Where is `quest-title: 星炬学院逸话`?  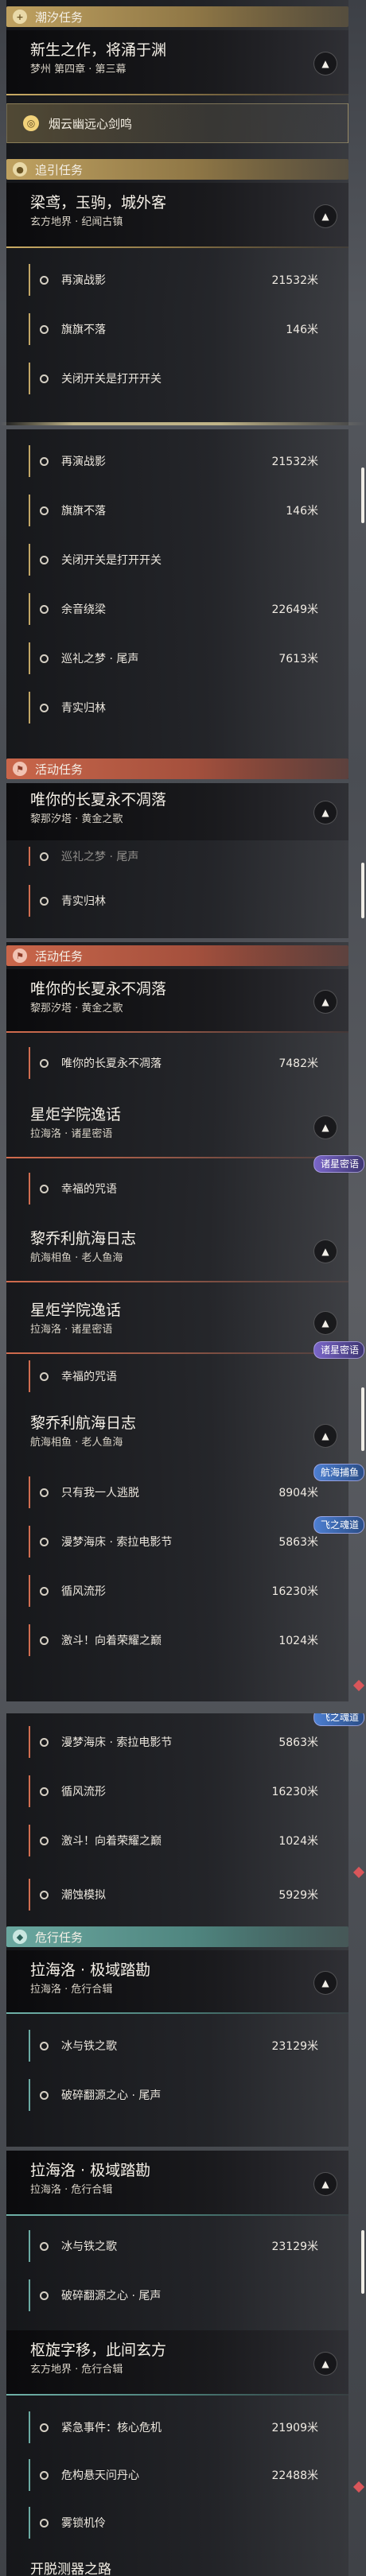
quest-title: 星炬学院逸话 is located at coordinates (76, 1310).